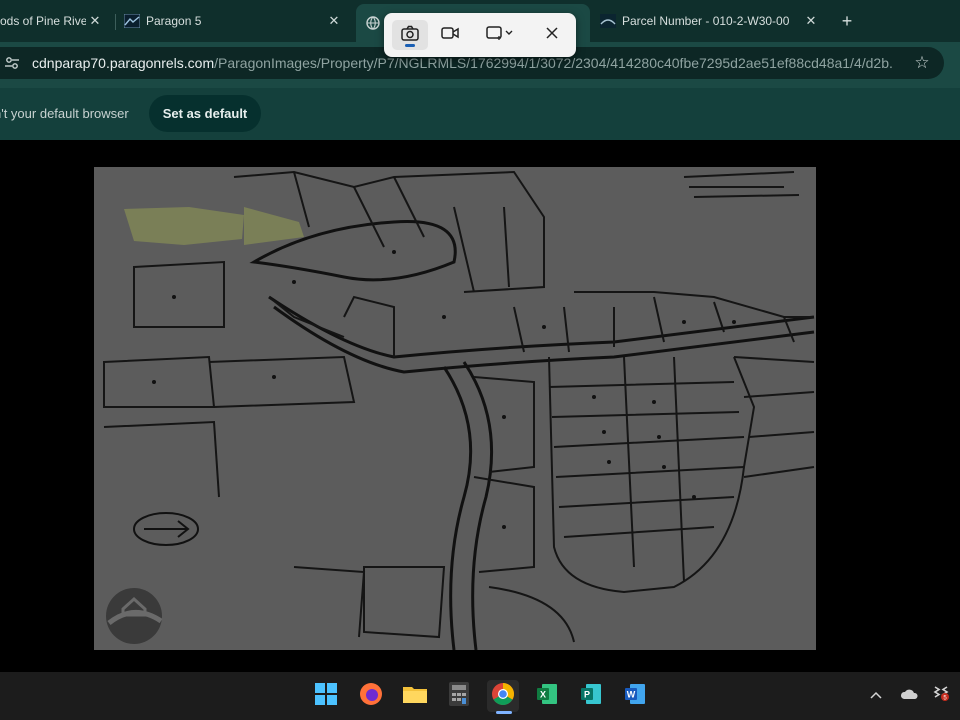 Image resolution: width=960 pixels, height=720 pixels. I want to click on publisher-icon: P, so click(591, 696).